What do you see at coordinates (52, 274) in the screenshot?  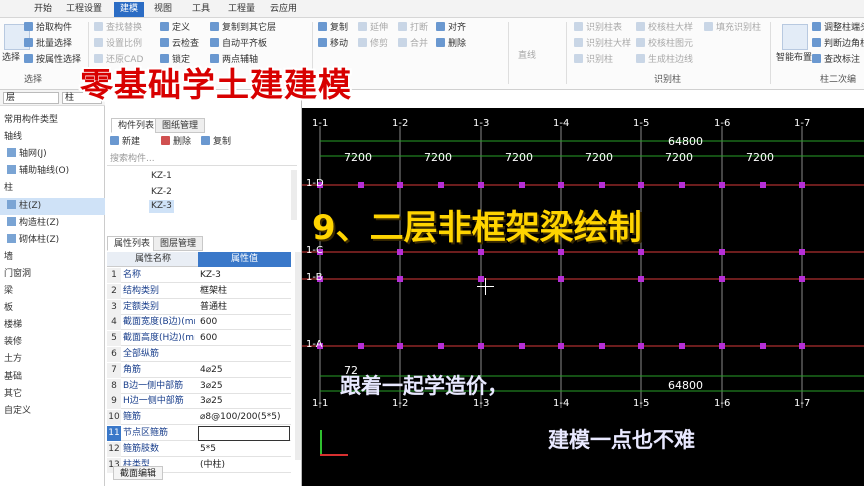 I see `tree-item: 门窗洞` at bounding box center [52, 274].